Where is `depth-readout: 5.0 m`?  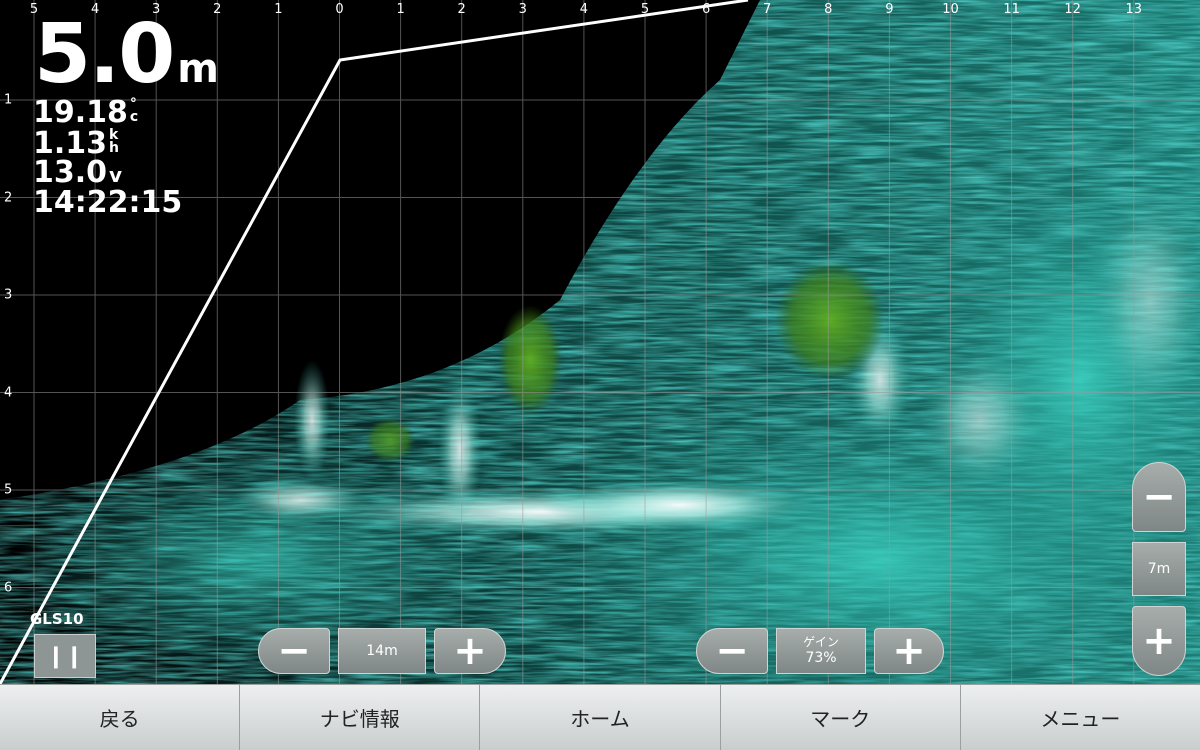 depth-readout: 5.0 m is located at coordinates (126, 55).